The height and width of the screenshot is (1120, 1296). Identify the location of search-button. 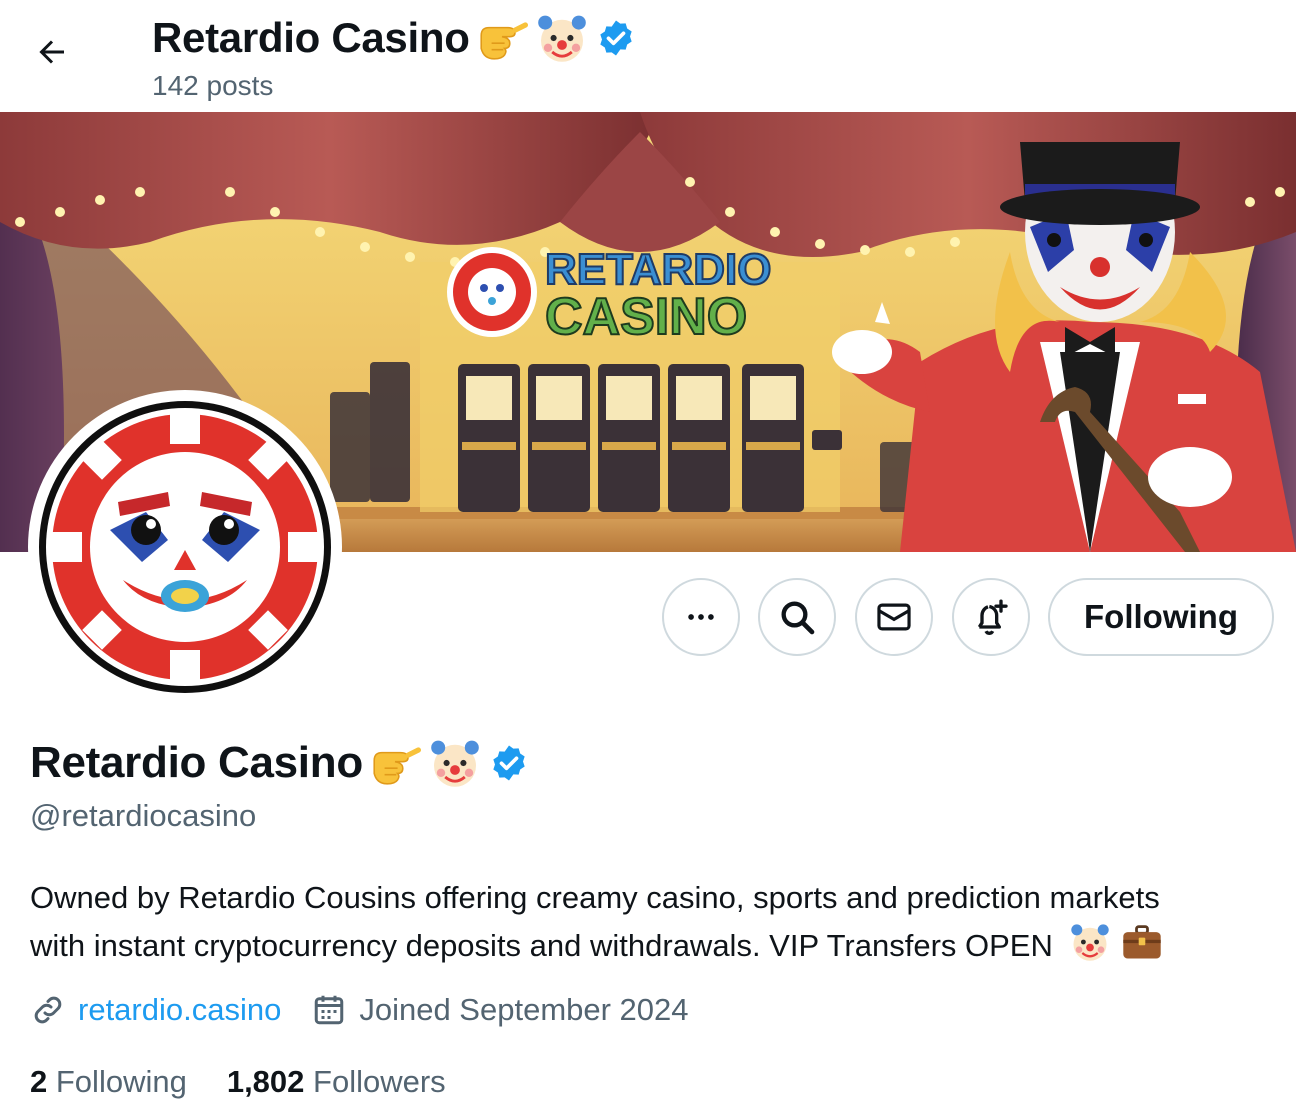
(797, 617).